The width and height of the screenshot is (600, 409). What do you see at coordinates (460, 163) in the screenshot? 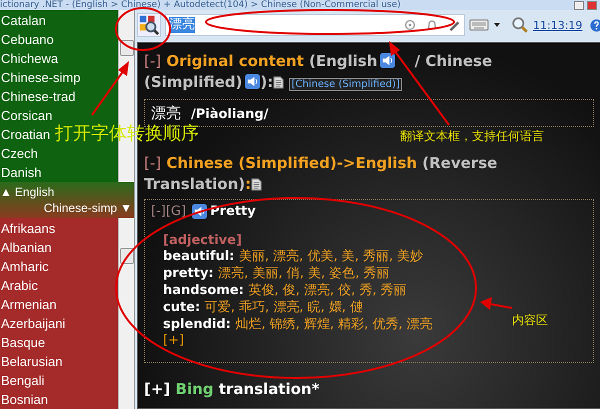
I see `section-note: (Reverse` at bounding box center [460, 163].